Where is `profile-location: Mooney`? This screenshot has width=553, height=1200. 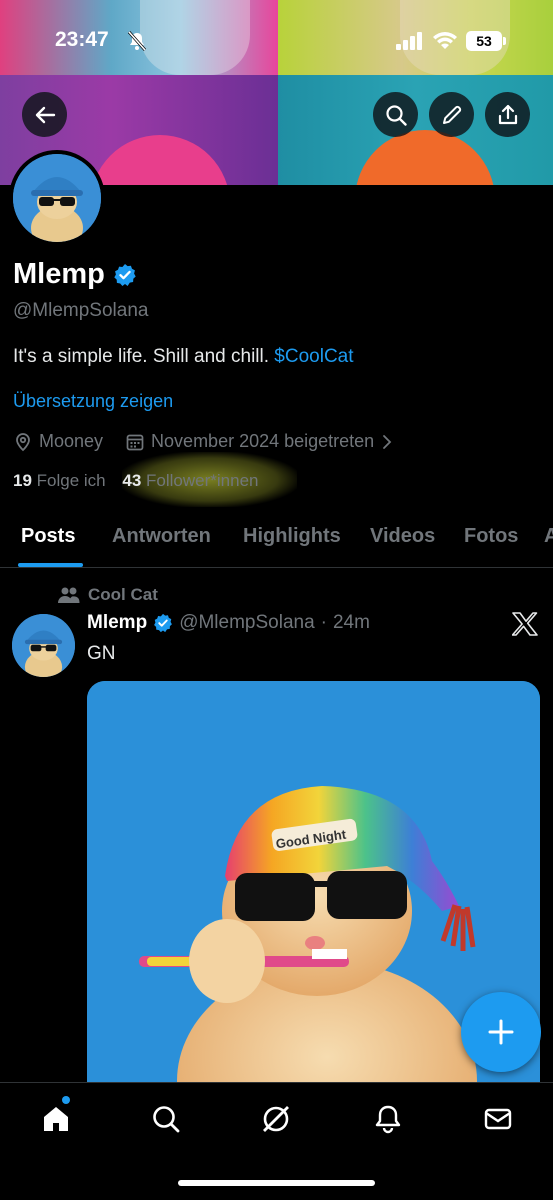
profile-location: Mooney is located at coordinates (71, 441).